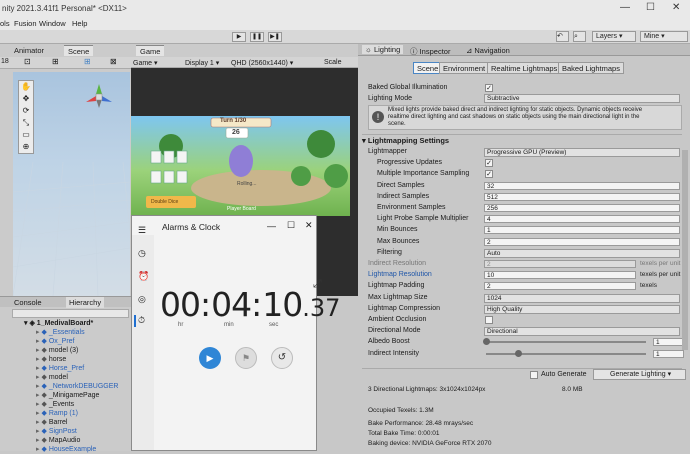 This screenshot has height=454, width=690. What do you see at coordinates (246, 358) in the screenshot?
I see `lap-button: ⚑` at bounding box center [246, 358].